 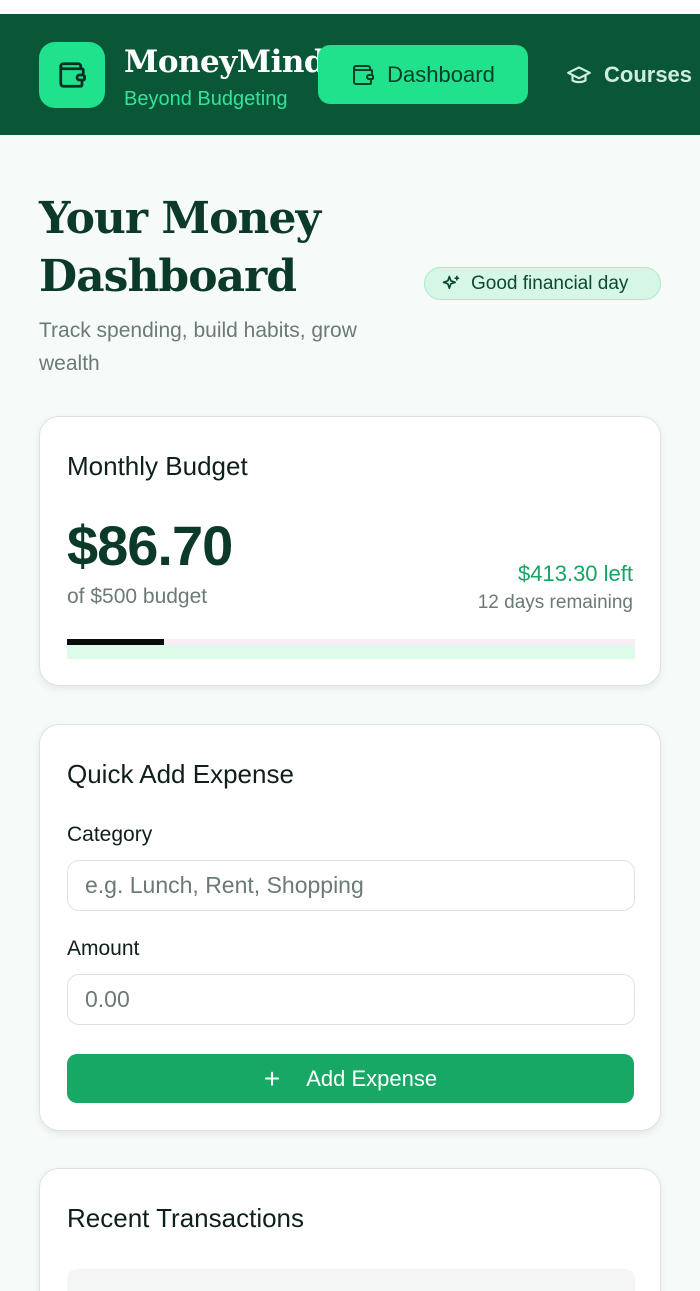 What do you see at coordinates (180, 774) in the screenshot?
I see `card-title: Quick Add Expense` at bounding box center [180, 774].